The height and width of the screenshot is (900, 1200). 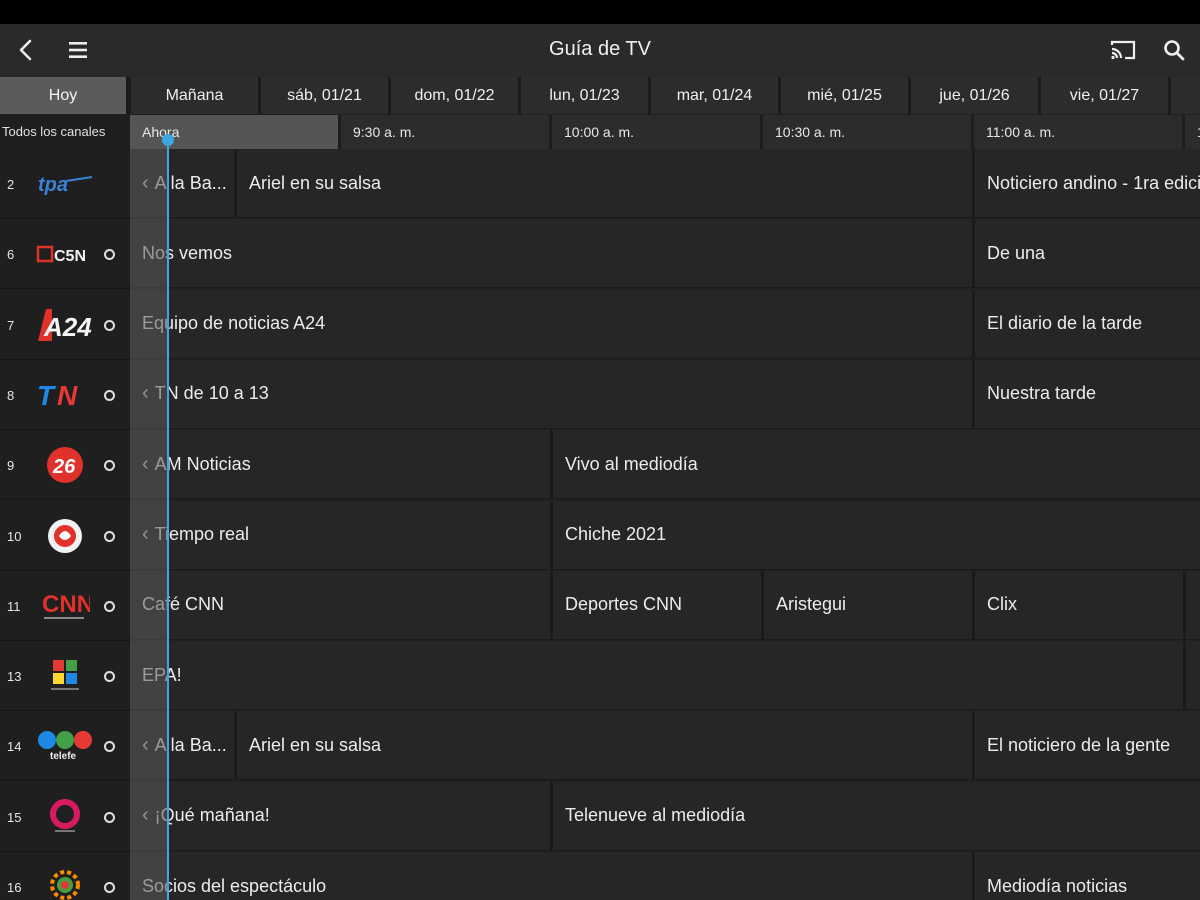 What do you see at coordinates (14, 887) in the screenshot?
I see `channel-number: 16` at bounding box center [14, 887].